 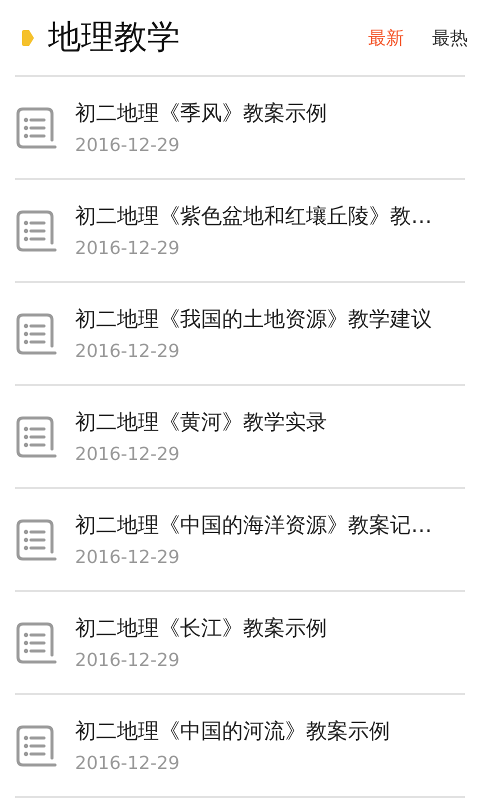 What do you see at coordinates (232, 731) in the screenshot?
I see `article-title: 初二地理《中国的河流》教案示例` at bounding box center [232, 731].